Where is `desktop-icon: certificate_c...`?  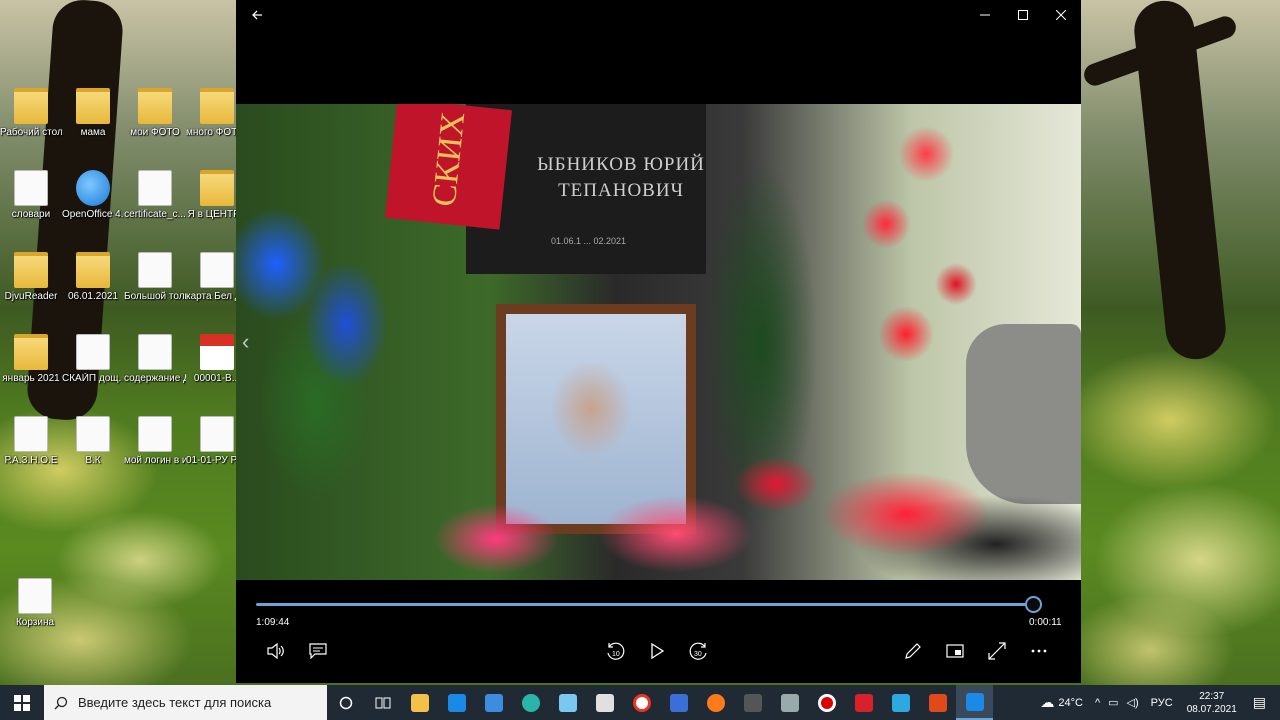
desktop-icon: certificate_c... is located at coordinates (155, 195).